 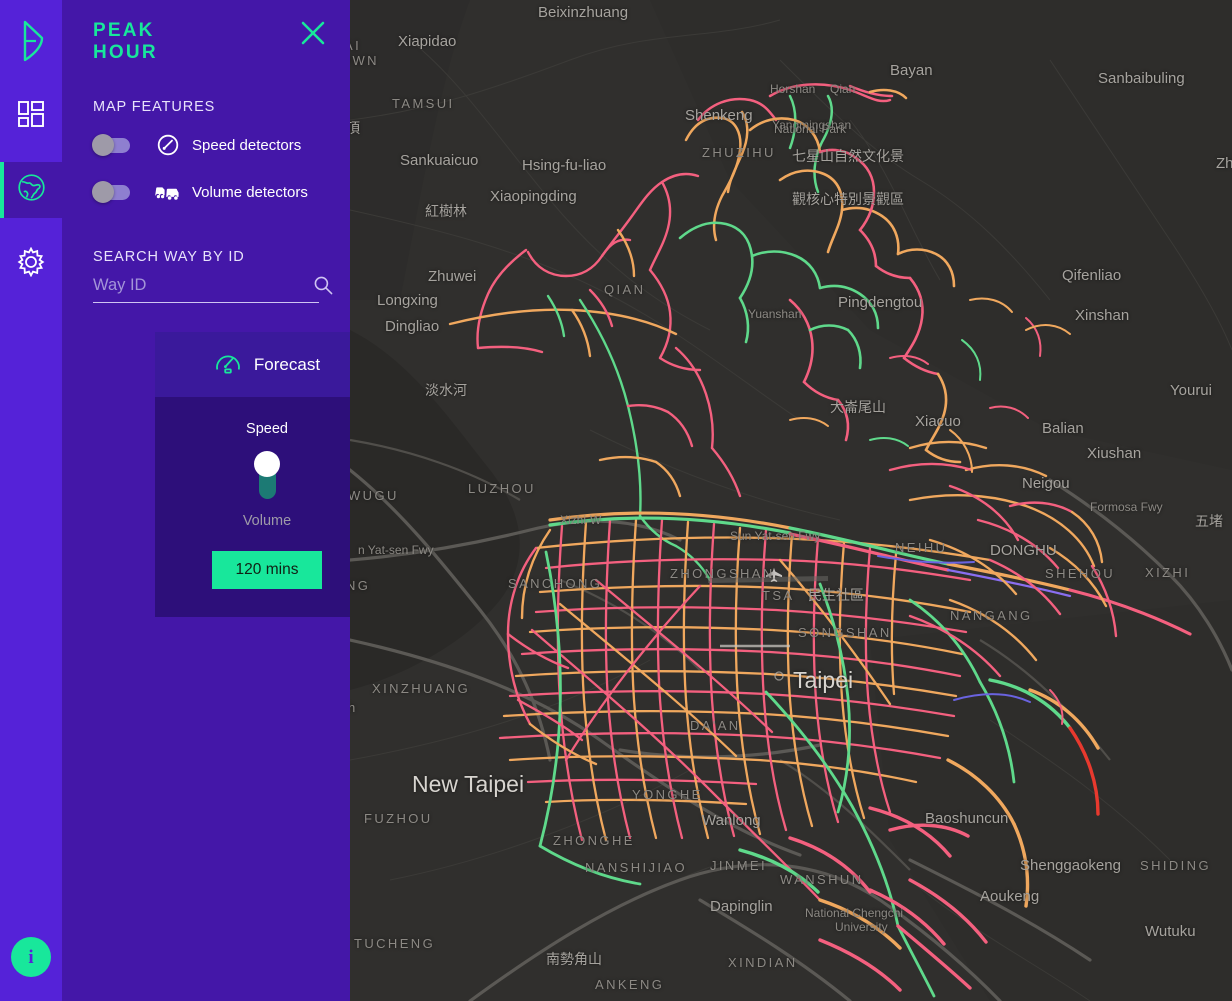 I want to click on map-features-title: MAP FEATURES, so click(x=154, y=107).